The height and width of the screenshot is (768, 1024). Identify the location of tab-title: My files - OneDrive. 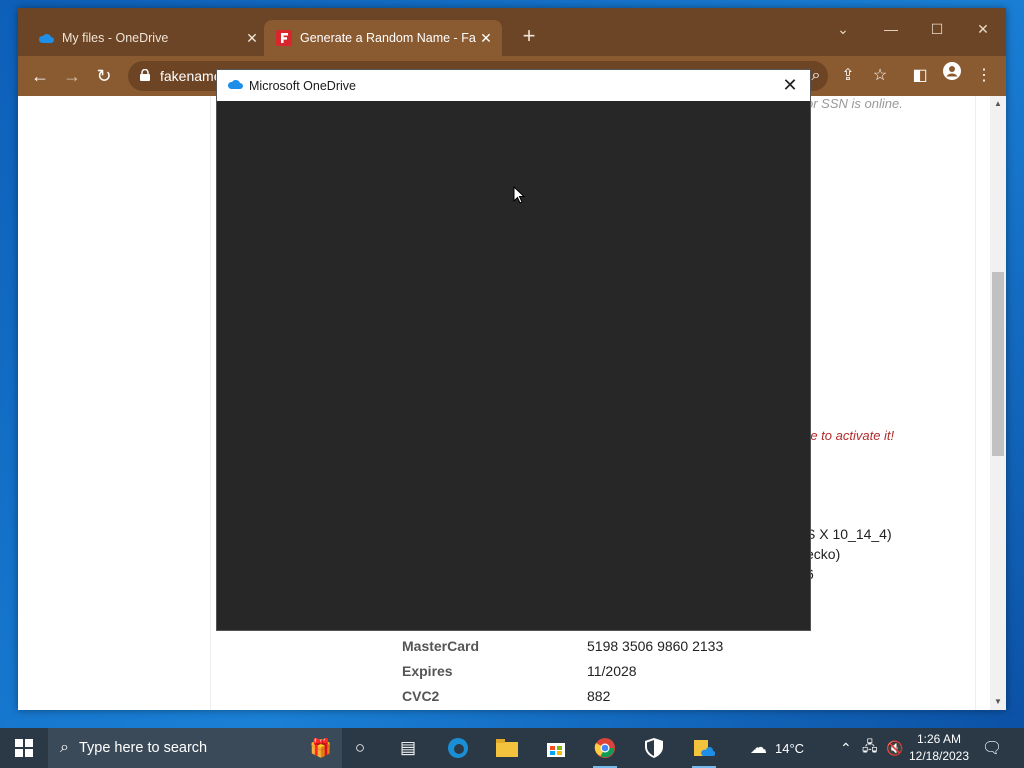
(115, 38).